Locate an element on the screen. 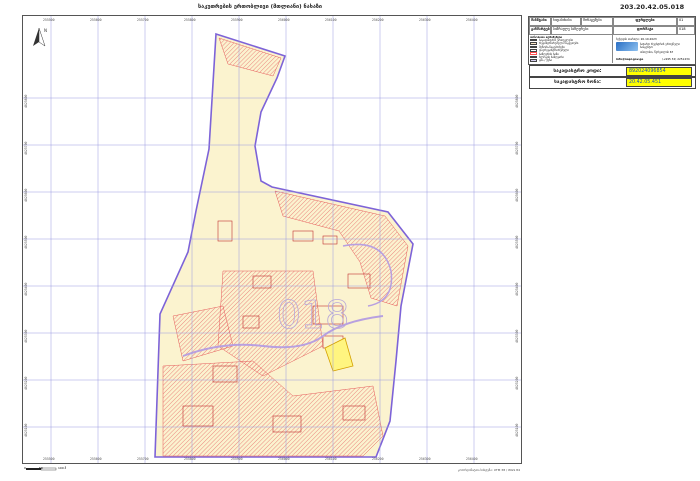  footer-note: კოორდინატთა სისტემა: UTM 38 / WGS 84 is located at coordinates (488, 470).